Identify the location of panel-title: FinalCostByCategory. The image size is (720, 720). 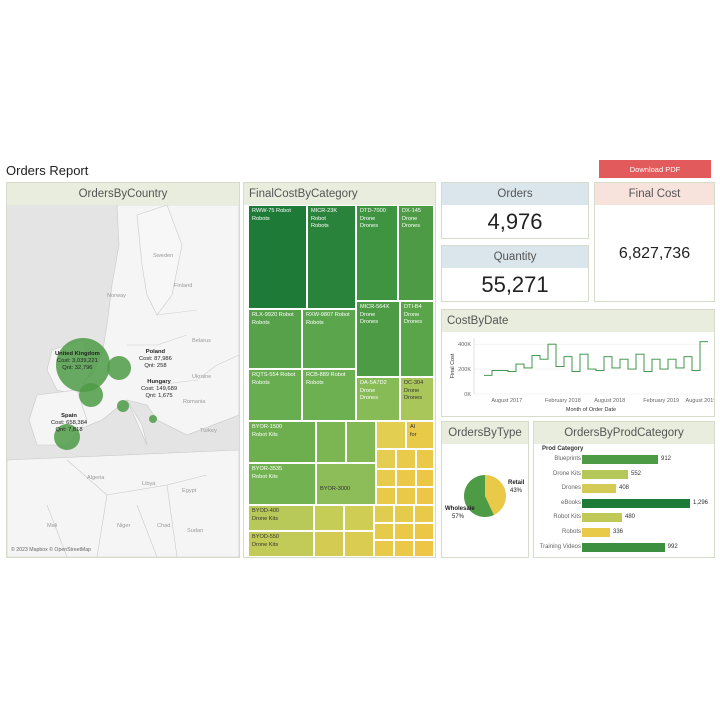
(339, 194).